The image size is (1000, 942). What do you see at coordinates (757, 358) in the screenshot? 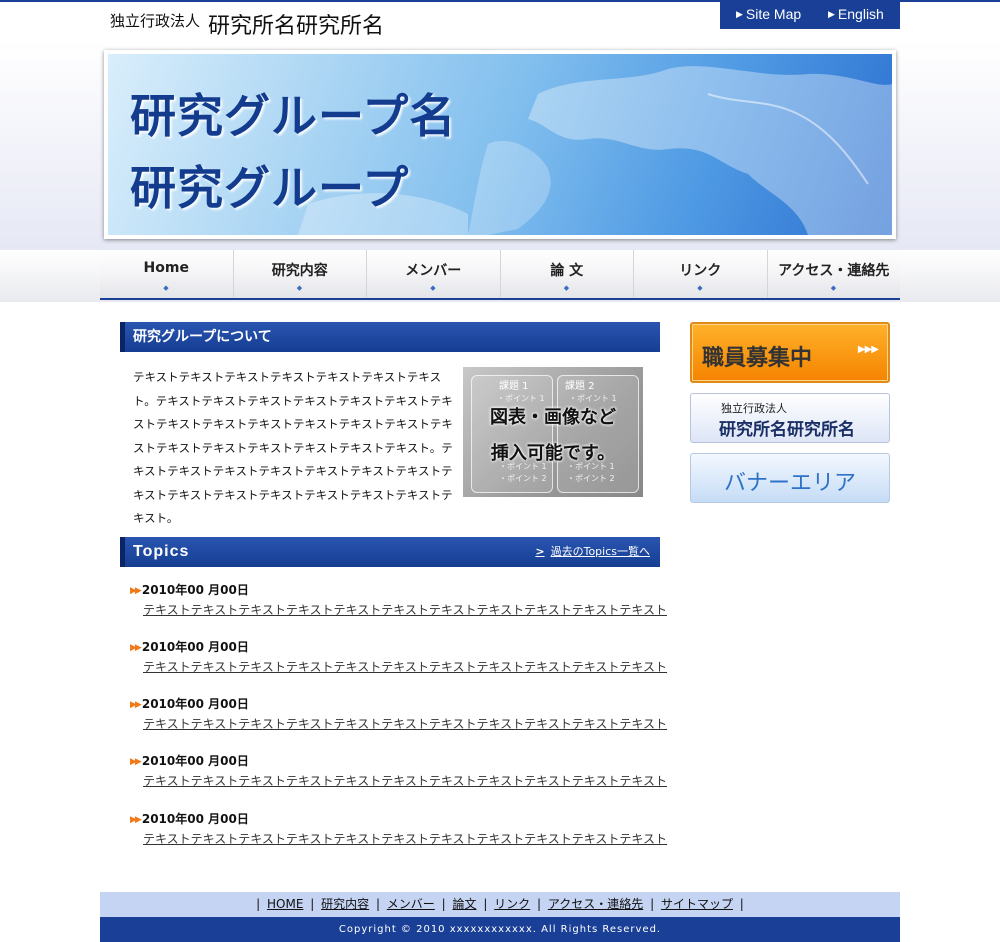
I see `recruit-banner-label: 職員募集中` at bounding box center [757, 358].